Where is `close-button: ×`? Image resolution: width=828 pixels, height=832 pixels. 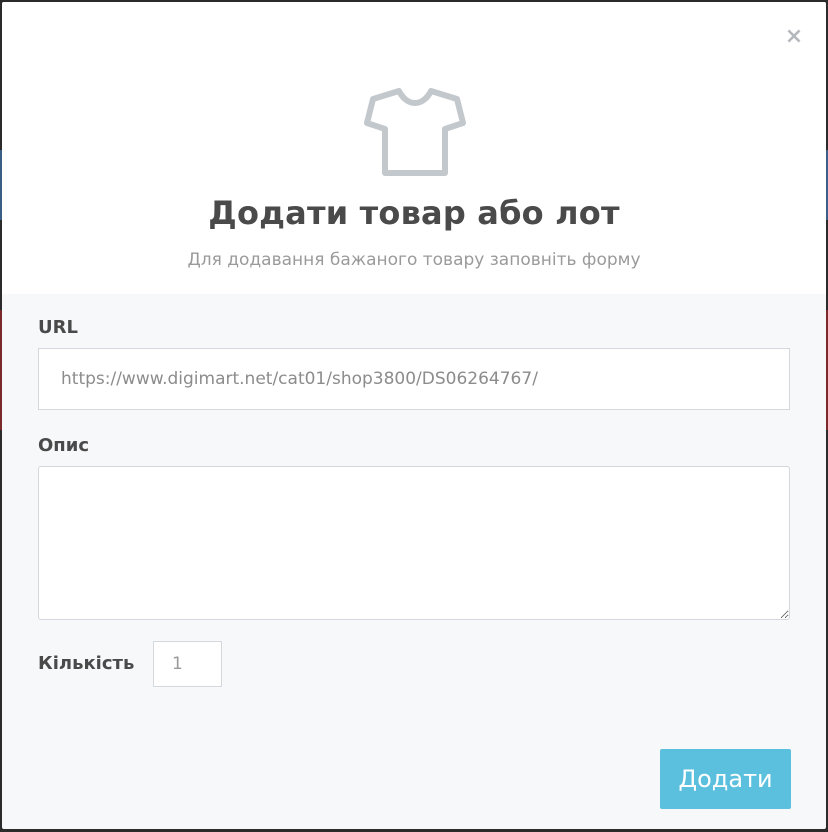
close-button: × is located at coordinates (794, 37).